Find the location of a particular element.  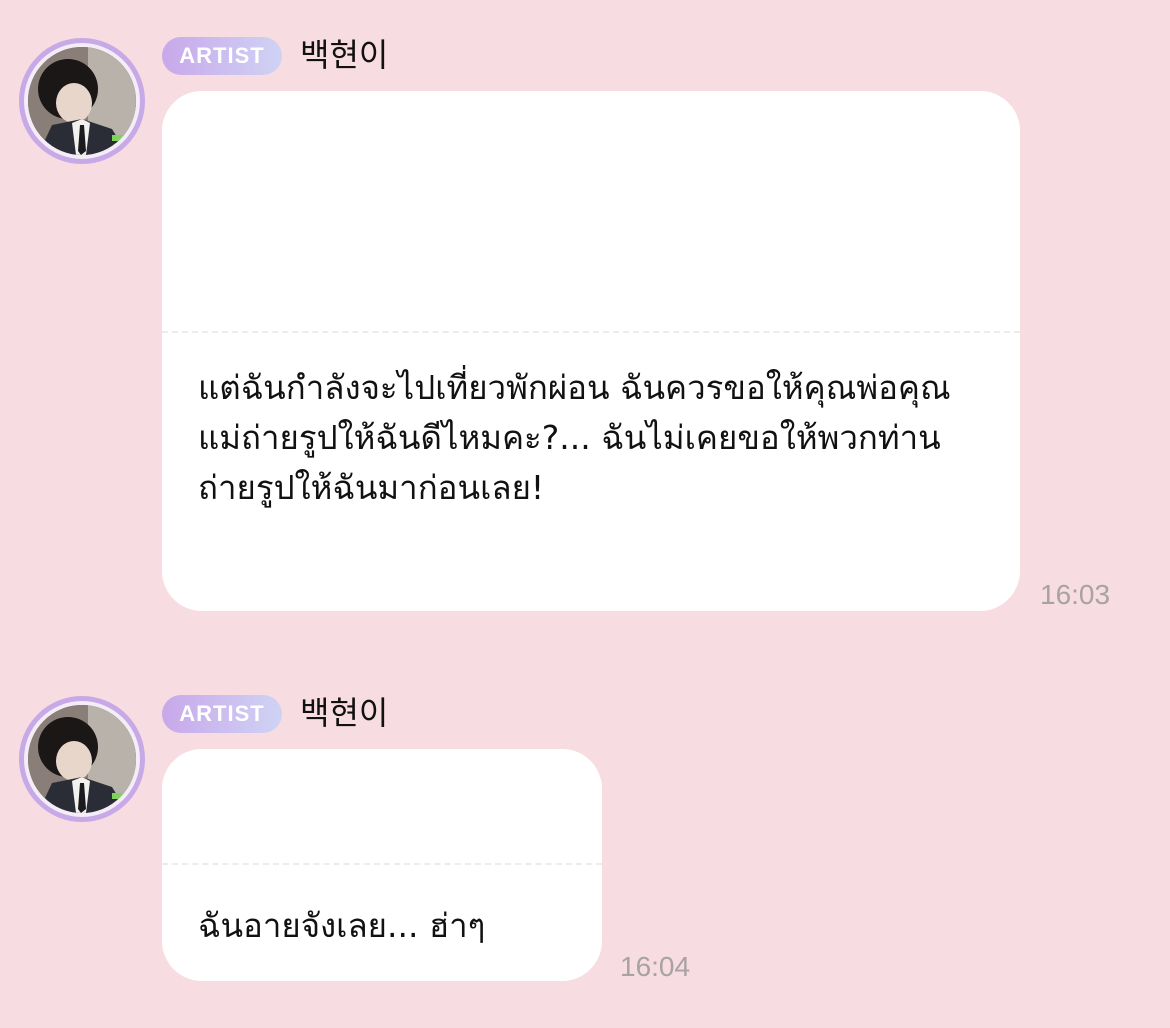

message-timestamp: 16:04 is located at coordinates (655, 966).